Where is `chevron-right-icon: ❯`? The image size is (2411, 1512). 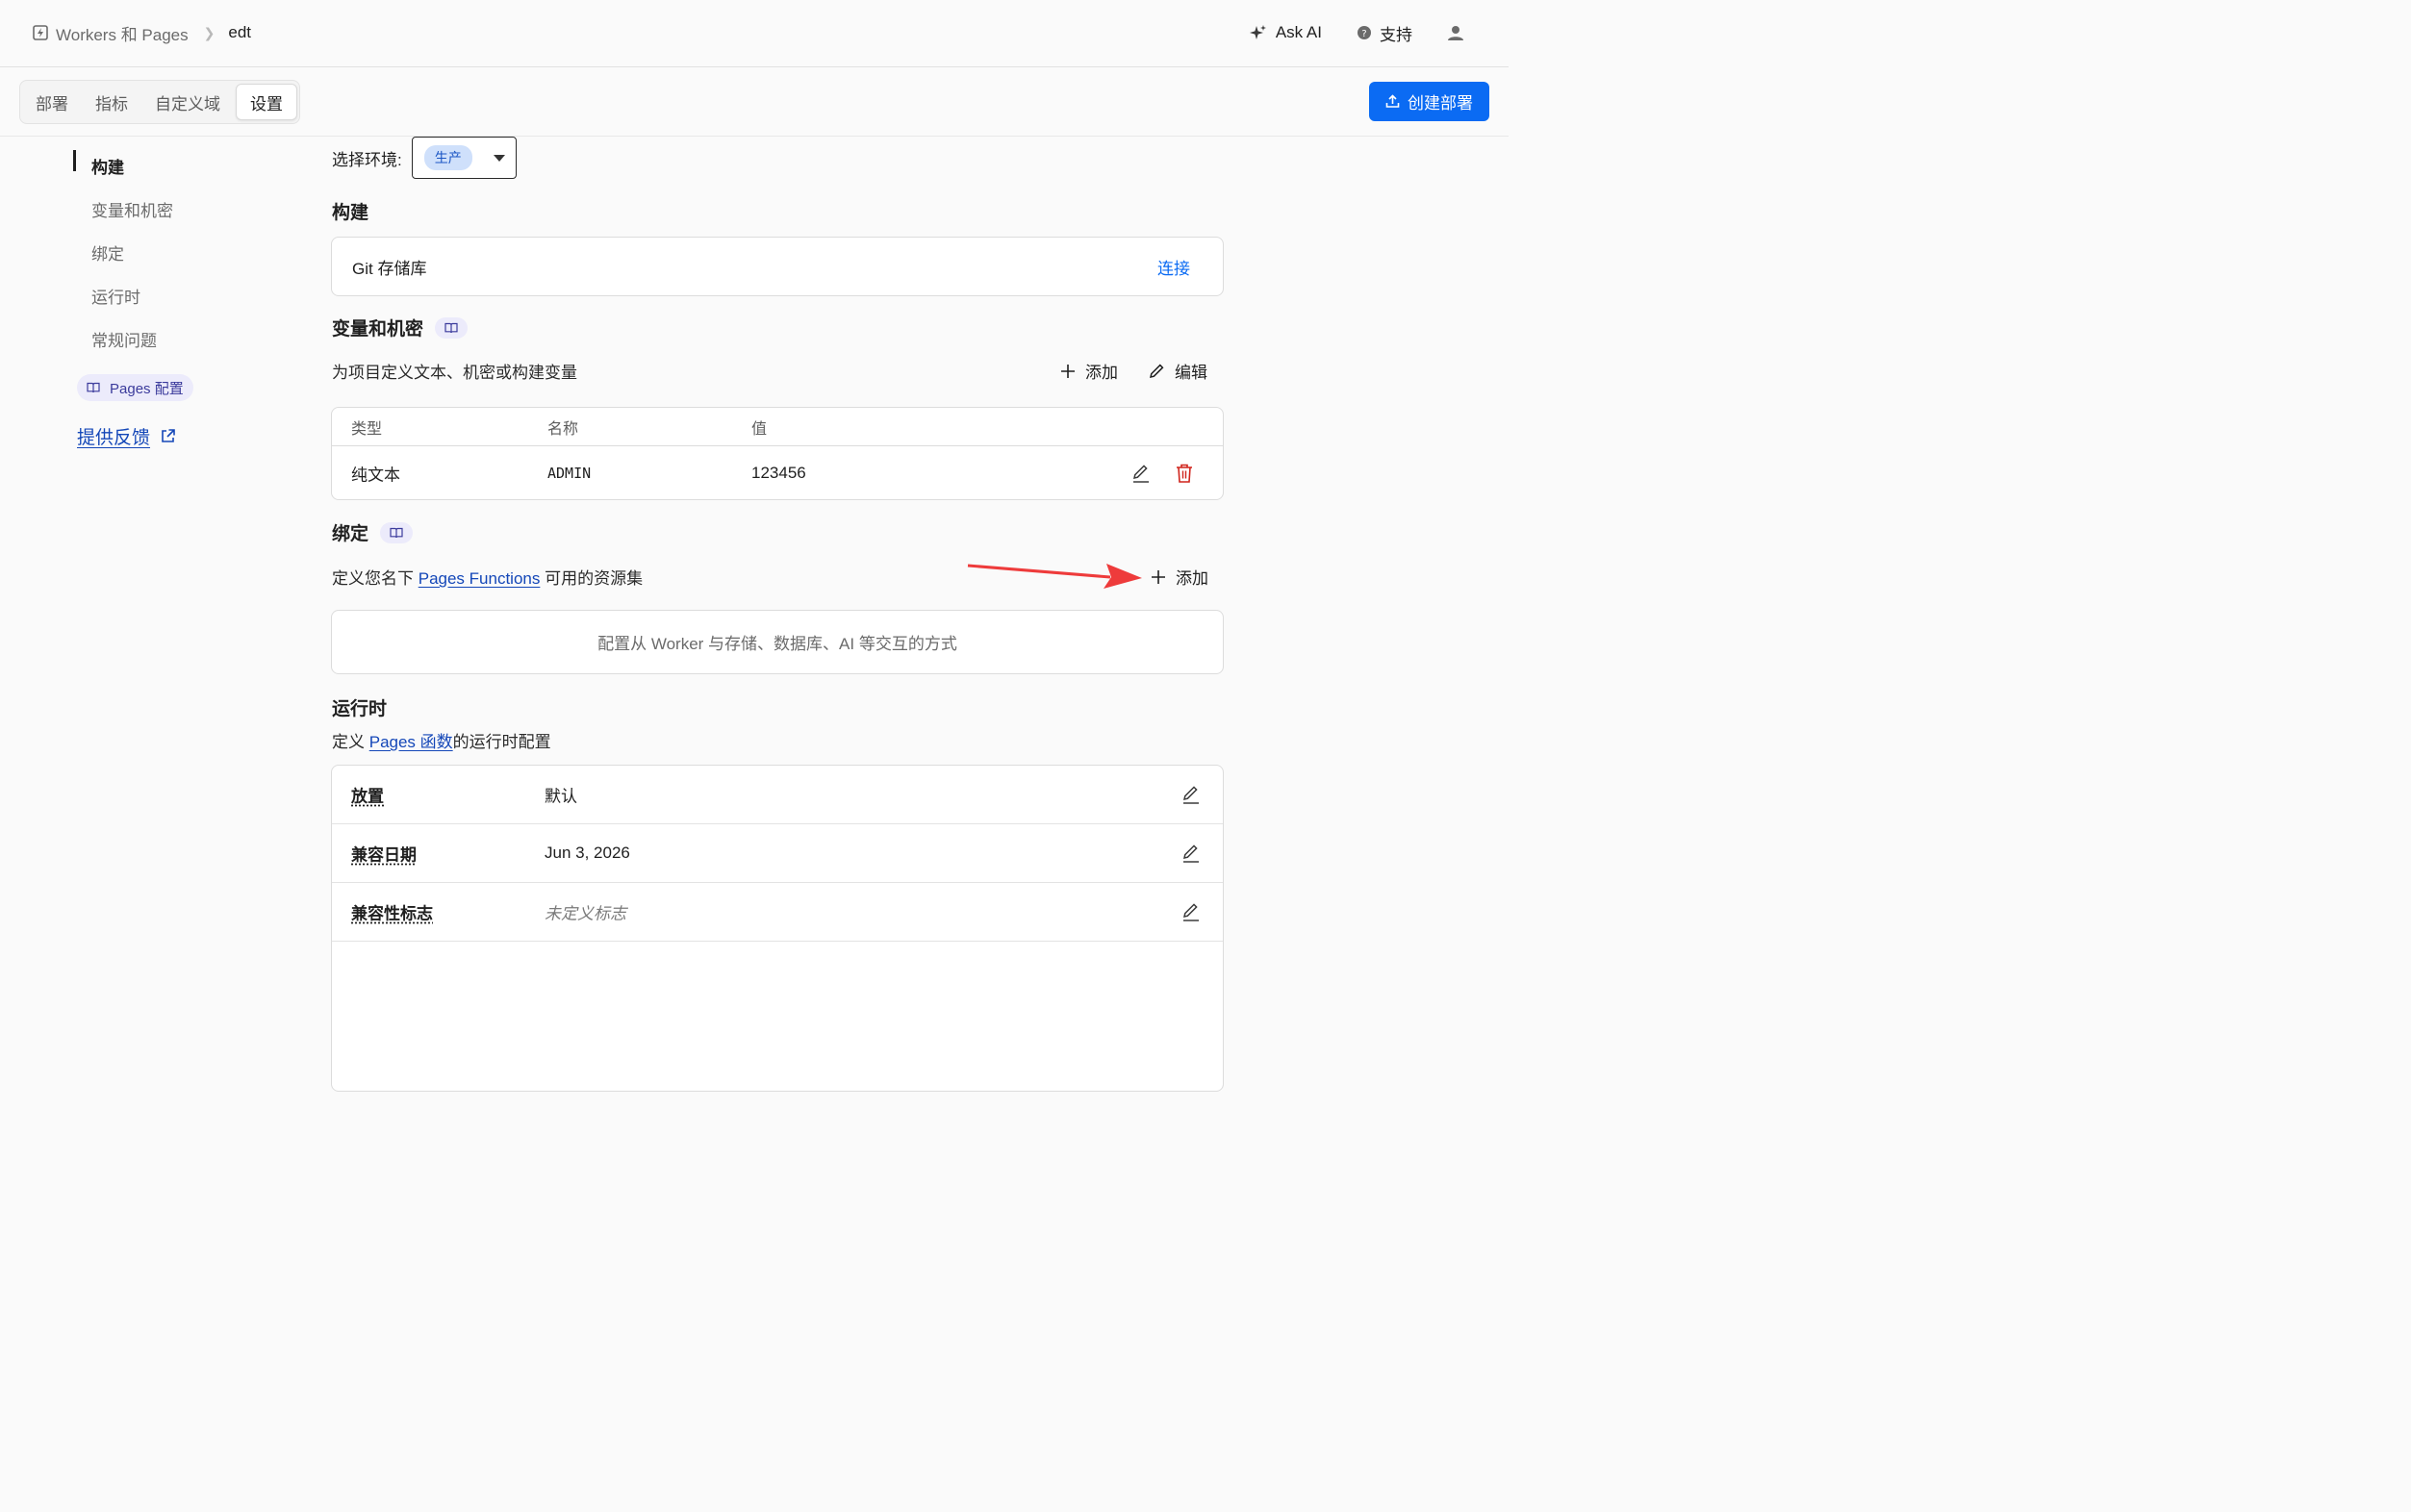 chevron-right-icon: ❯ is located at coordinates (209, 32).